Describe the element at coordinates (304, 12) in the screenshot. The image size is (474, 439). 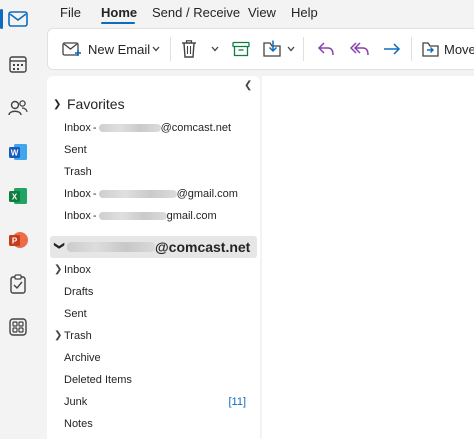
I see `menu-help: Help` at that location.